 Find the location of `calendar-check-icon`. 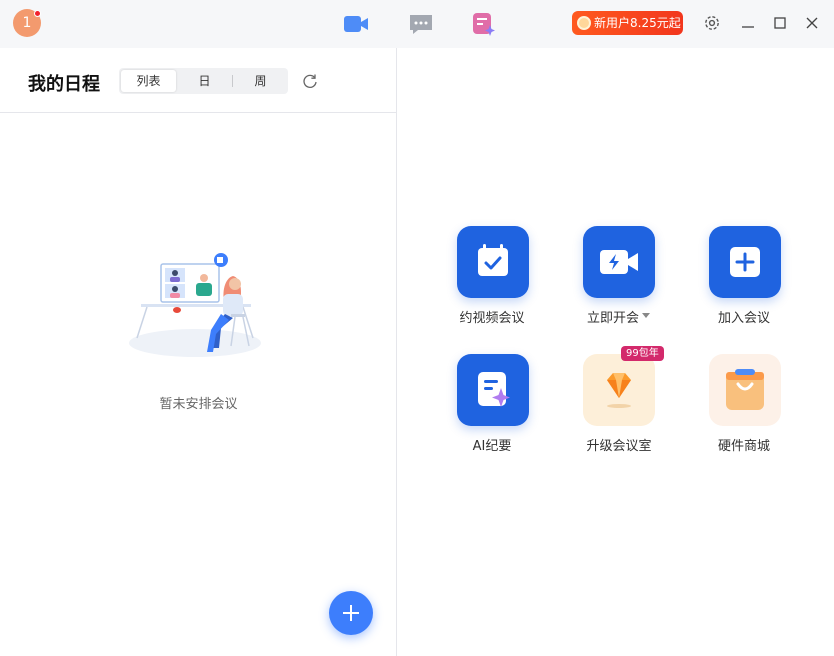

calendar-check-icon is located at coordinates (493, 260).